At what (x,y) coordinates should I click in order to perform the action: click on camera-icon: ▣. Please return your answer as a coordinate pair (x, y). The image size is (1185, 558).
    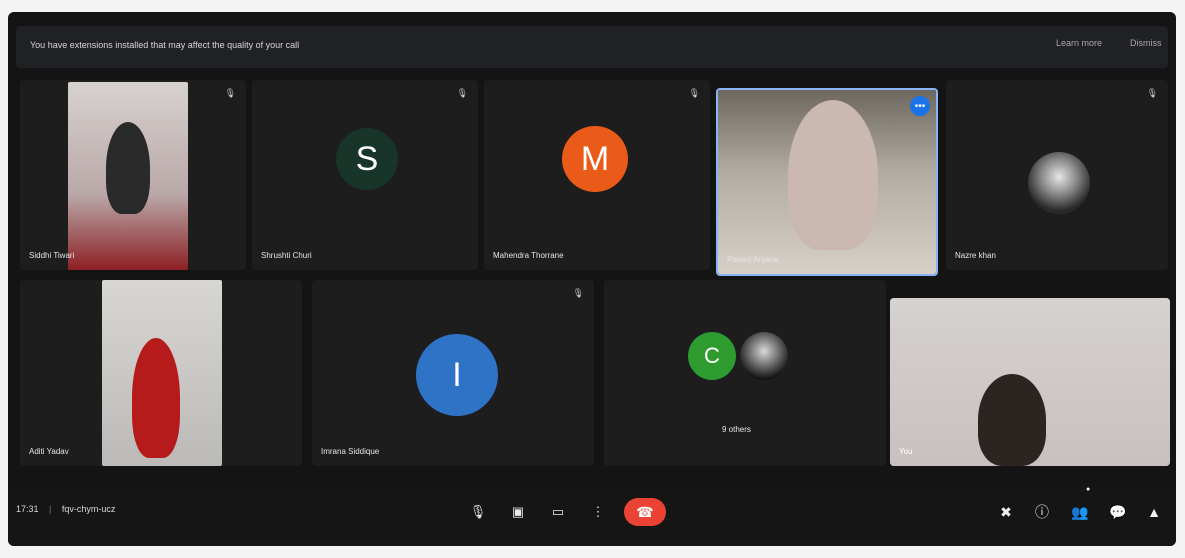
    Looking at the image, I should click on (518, 511).